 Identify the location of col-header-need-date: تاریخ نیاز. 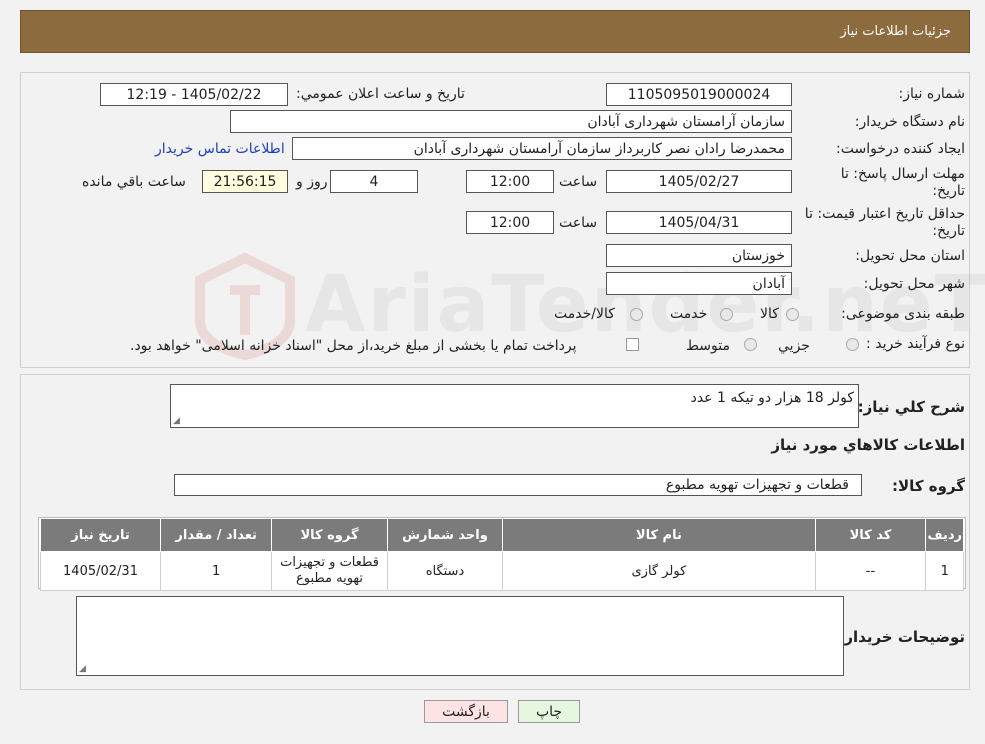
(100, 535).